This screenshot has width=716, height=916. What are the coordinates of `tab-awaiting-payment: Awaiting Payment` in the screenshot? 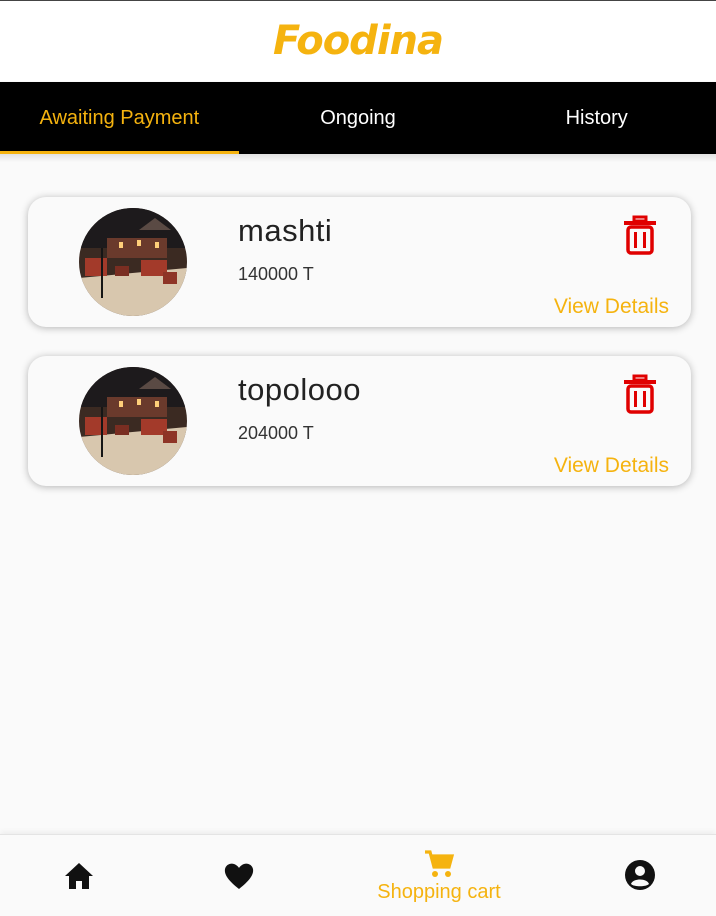 It's located at (119, 118).